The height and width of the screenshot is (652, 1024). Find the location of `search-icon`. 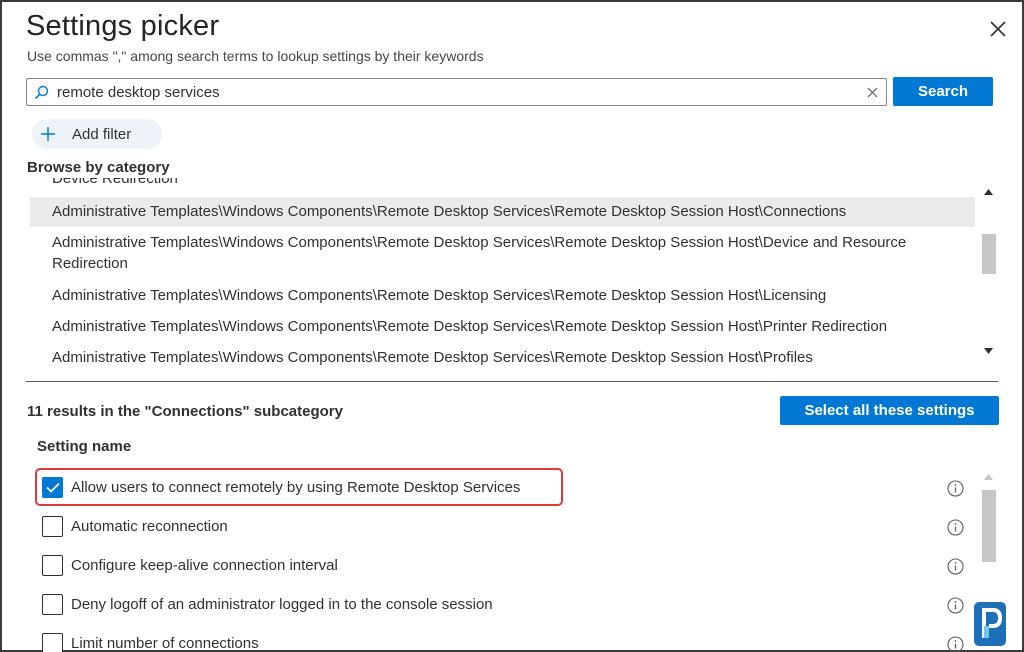

search-icon is located at coordinates (41, 92).